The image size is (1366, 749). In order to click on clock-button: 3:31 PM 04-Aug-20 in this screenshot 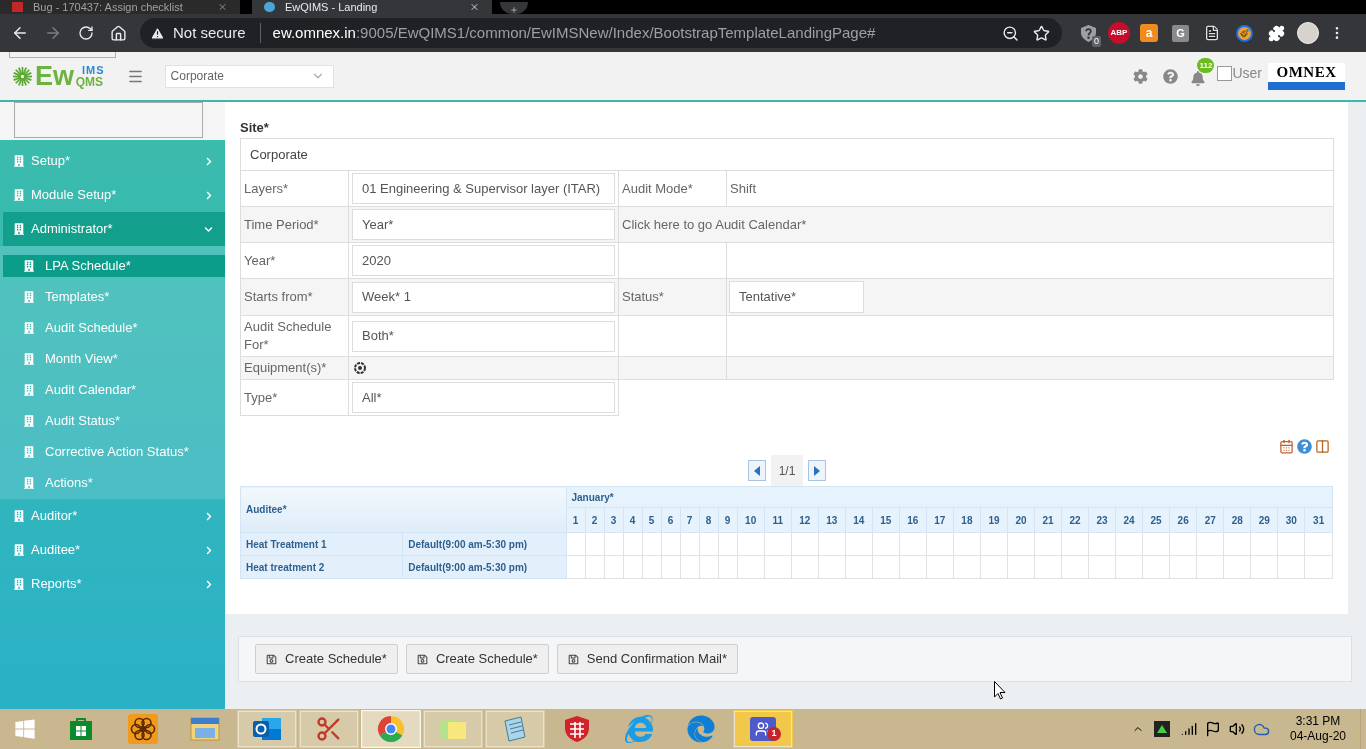, I will do `click(1318, 729)`.